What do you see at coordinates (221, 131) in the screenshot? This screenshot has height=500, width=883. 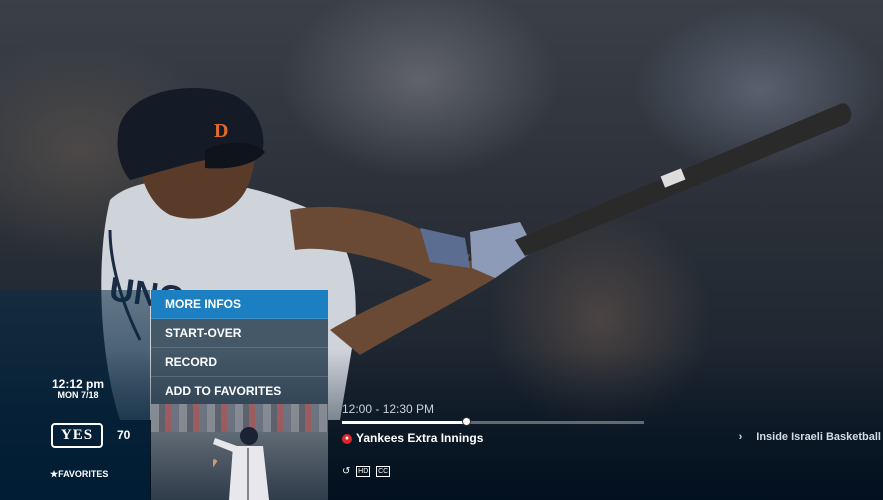 I see `svg-text: D` at bounding box center [221, 131].